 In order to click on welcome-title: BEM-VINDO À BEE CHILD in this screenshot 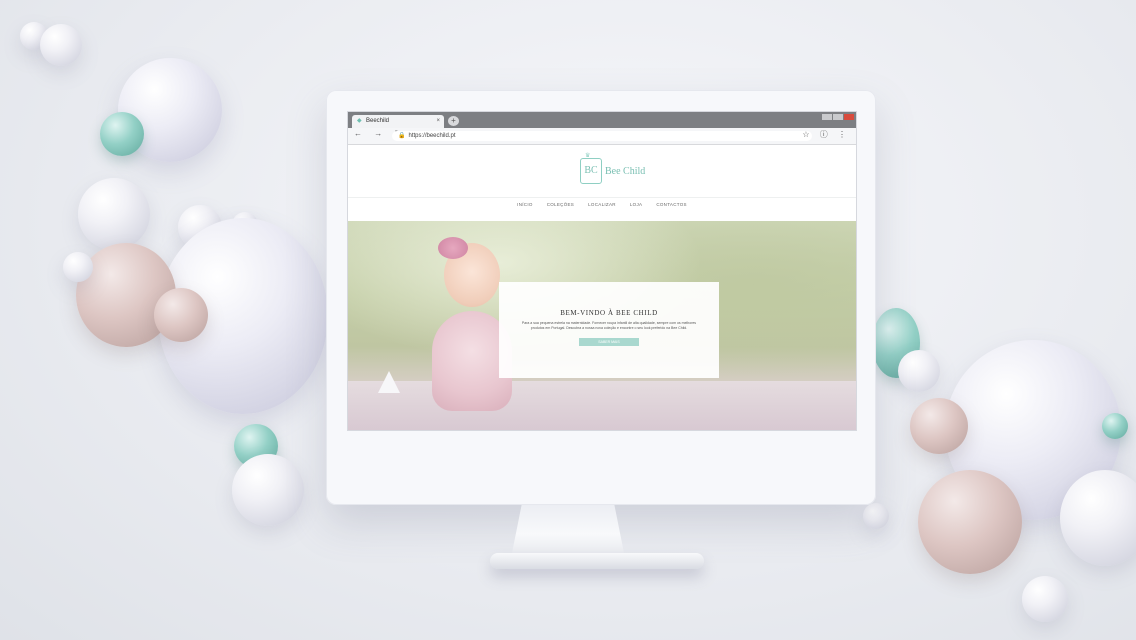, I will do `click(609, 313)`.